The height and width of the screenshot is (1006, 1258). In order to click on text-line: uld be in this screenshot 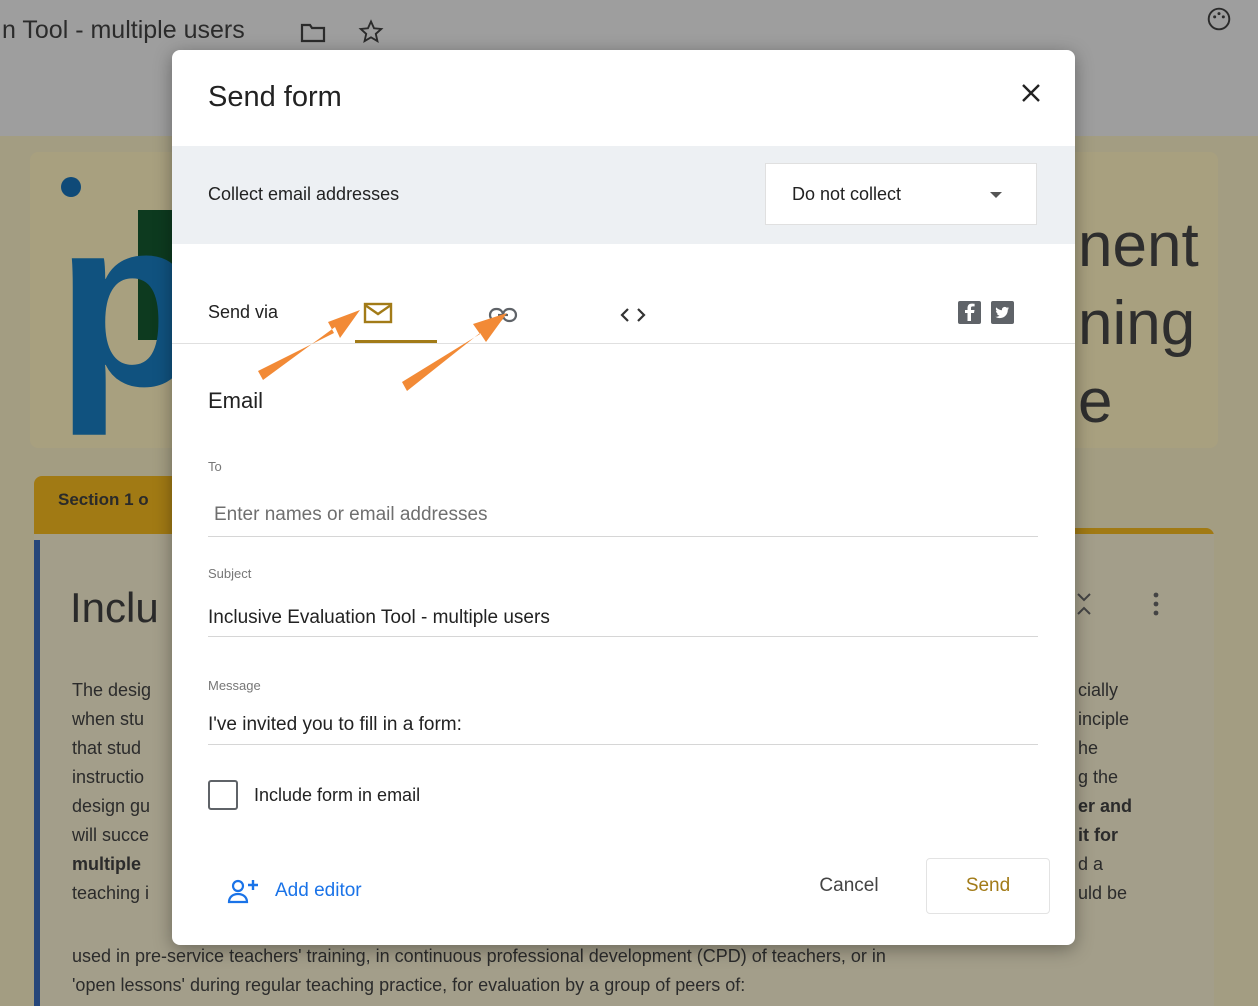, I will do `click(1103, 893)`.